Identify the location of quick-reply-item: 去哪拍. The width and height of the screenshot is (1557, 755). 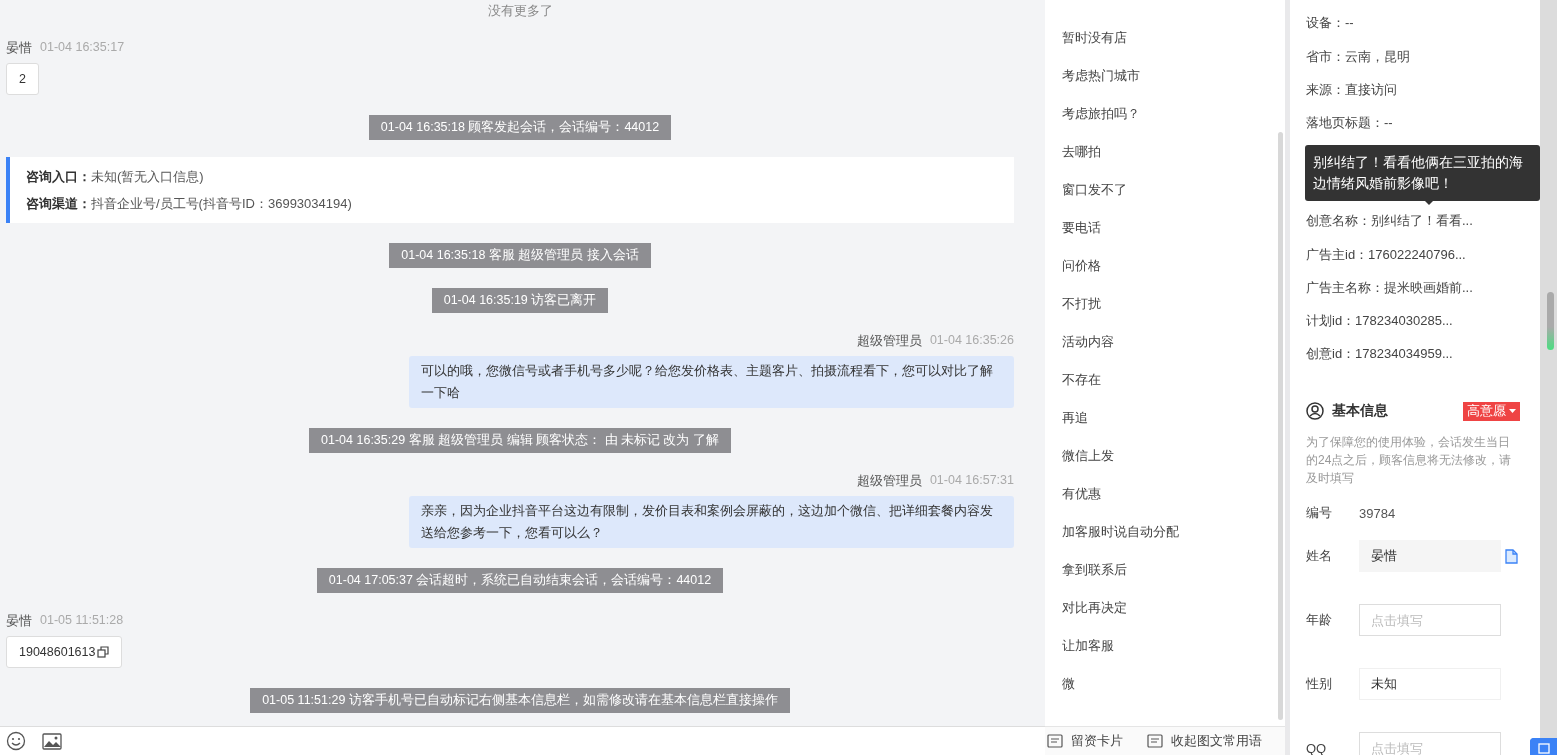
(1081, 161).